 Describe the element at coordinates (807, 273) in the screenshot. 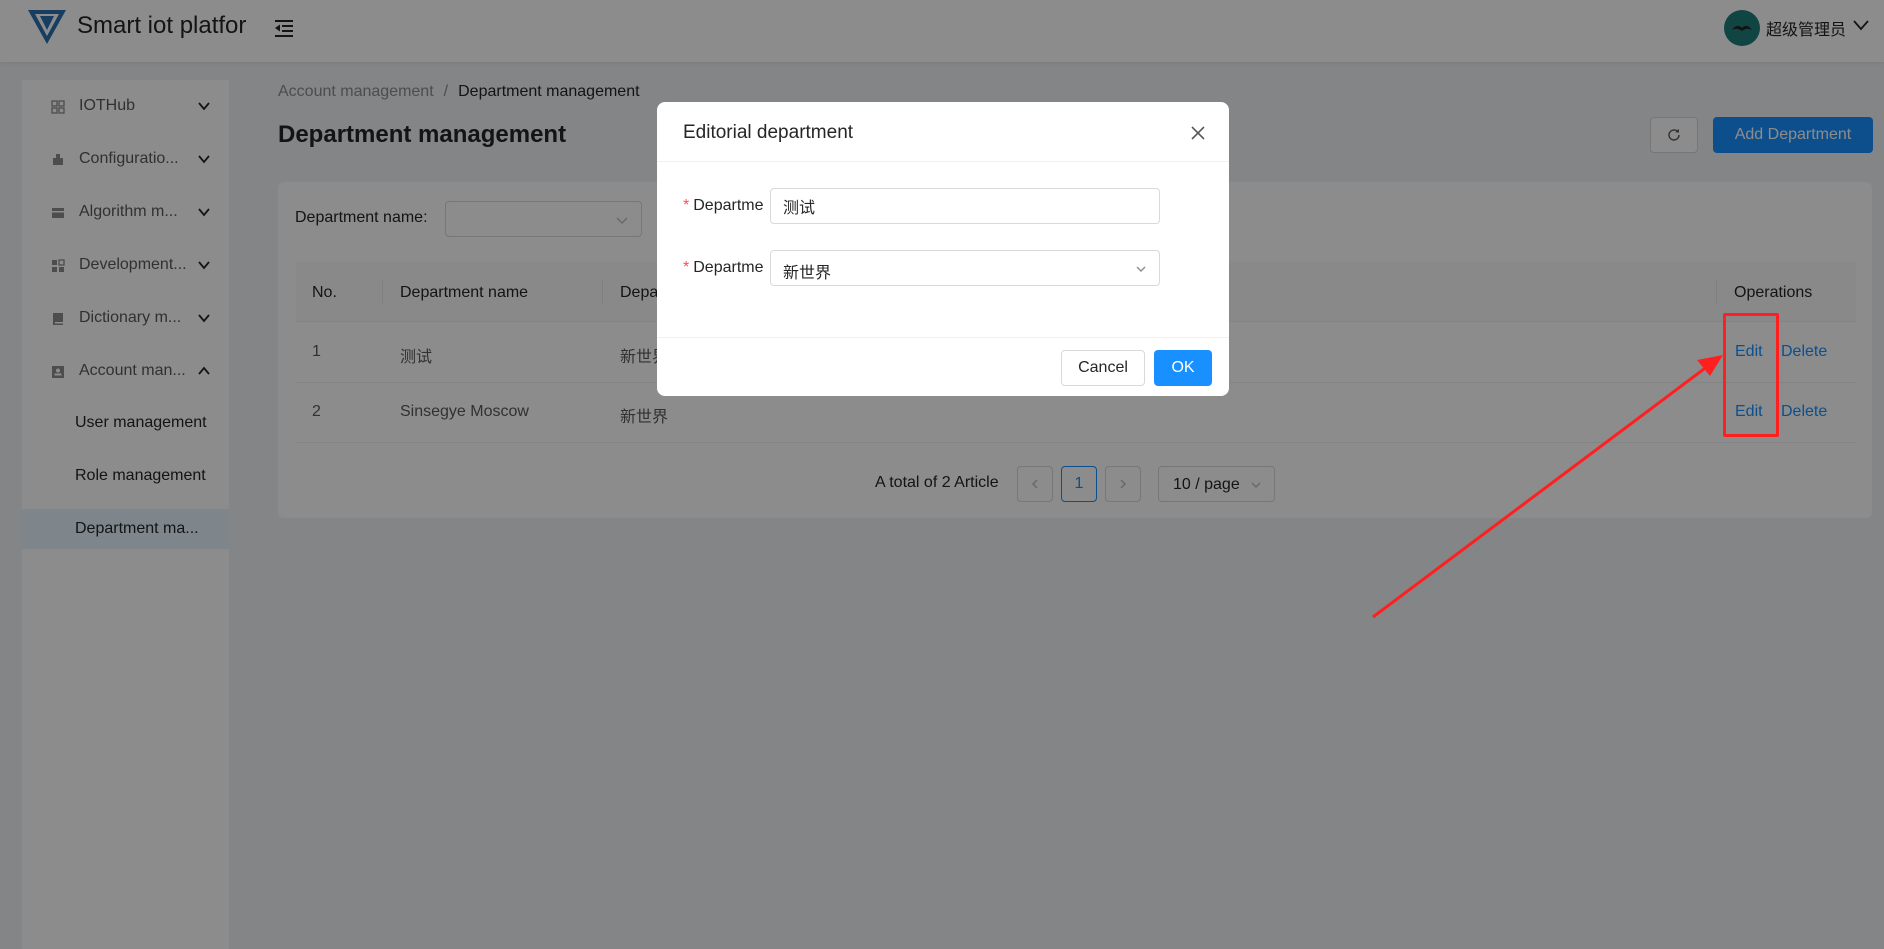

I see `parent-department-value: 新世界` at that location.